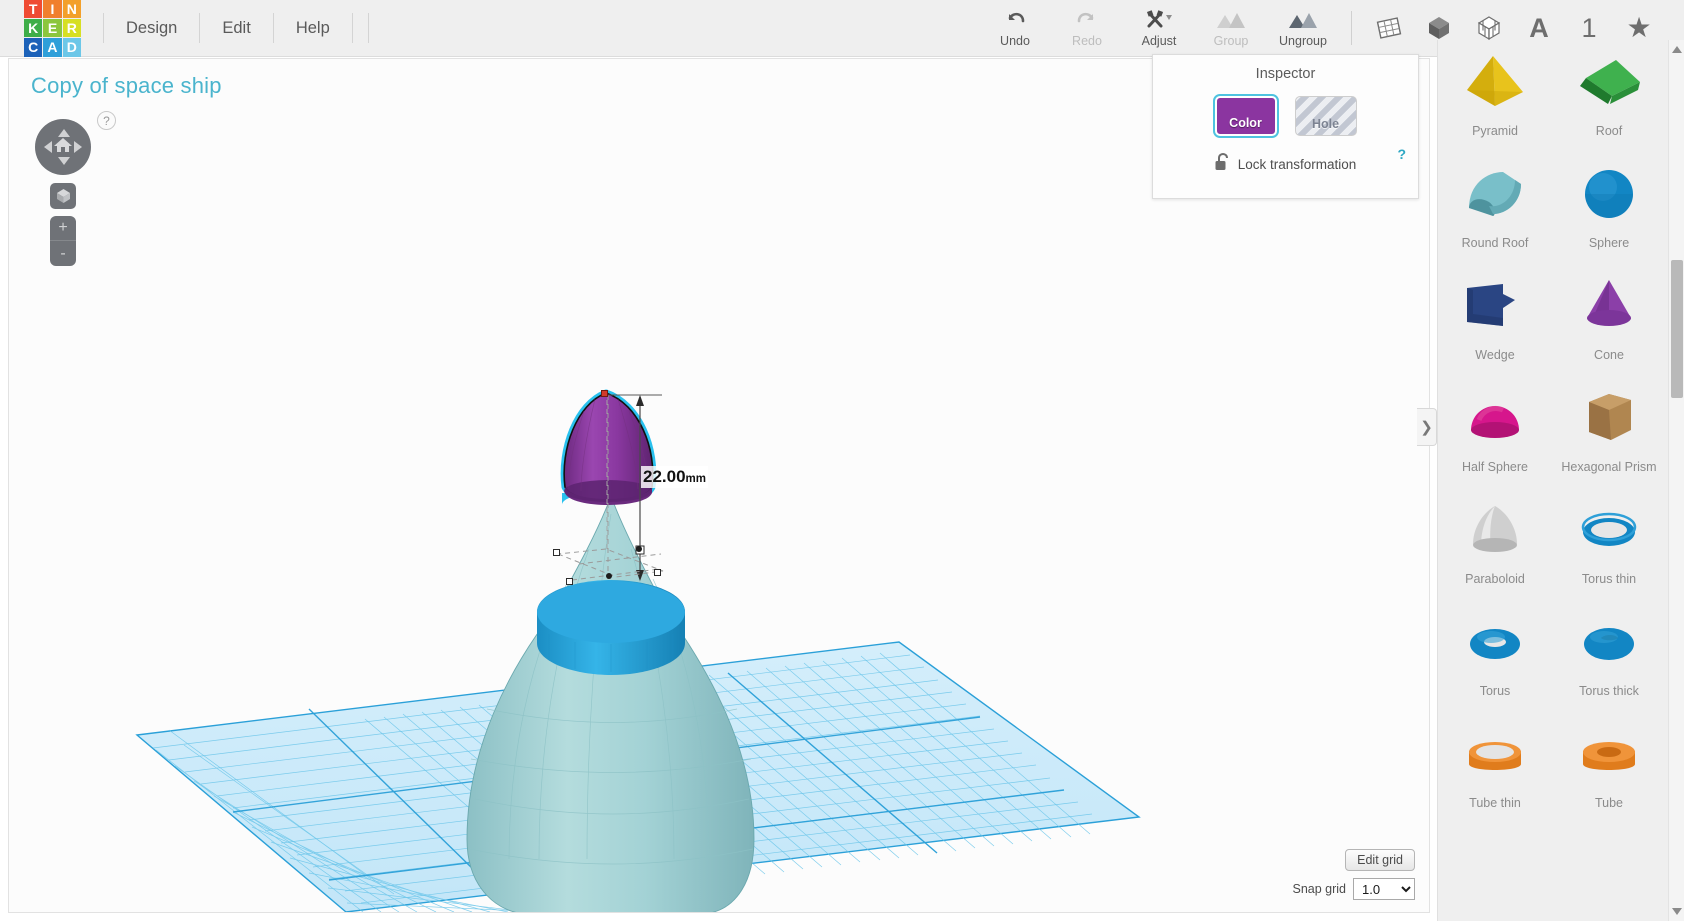  I want to click on menu-item-edit: Edit, so click(237, 28).